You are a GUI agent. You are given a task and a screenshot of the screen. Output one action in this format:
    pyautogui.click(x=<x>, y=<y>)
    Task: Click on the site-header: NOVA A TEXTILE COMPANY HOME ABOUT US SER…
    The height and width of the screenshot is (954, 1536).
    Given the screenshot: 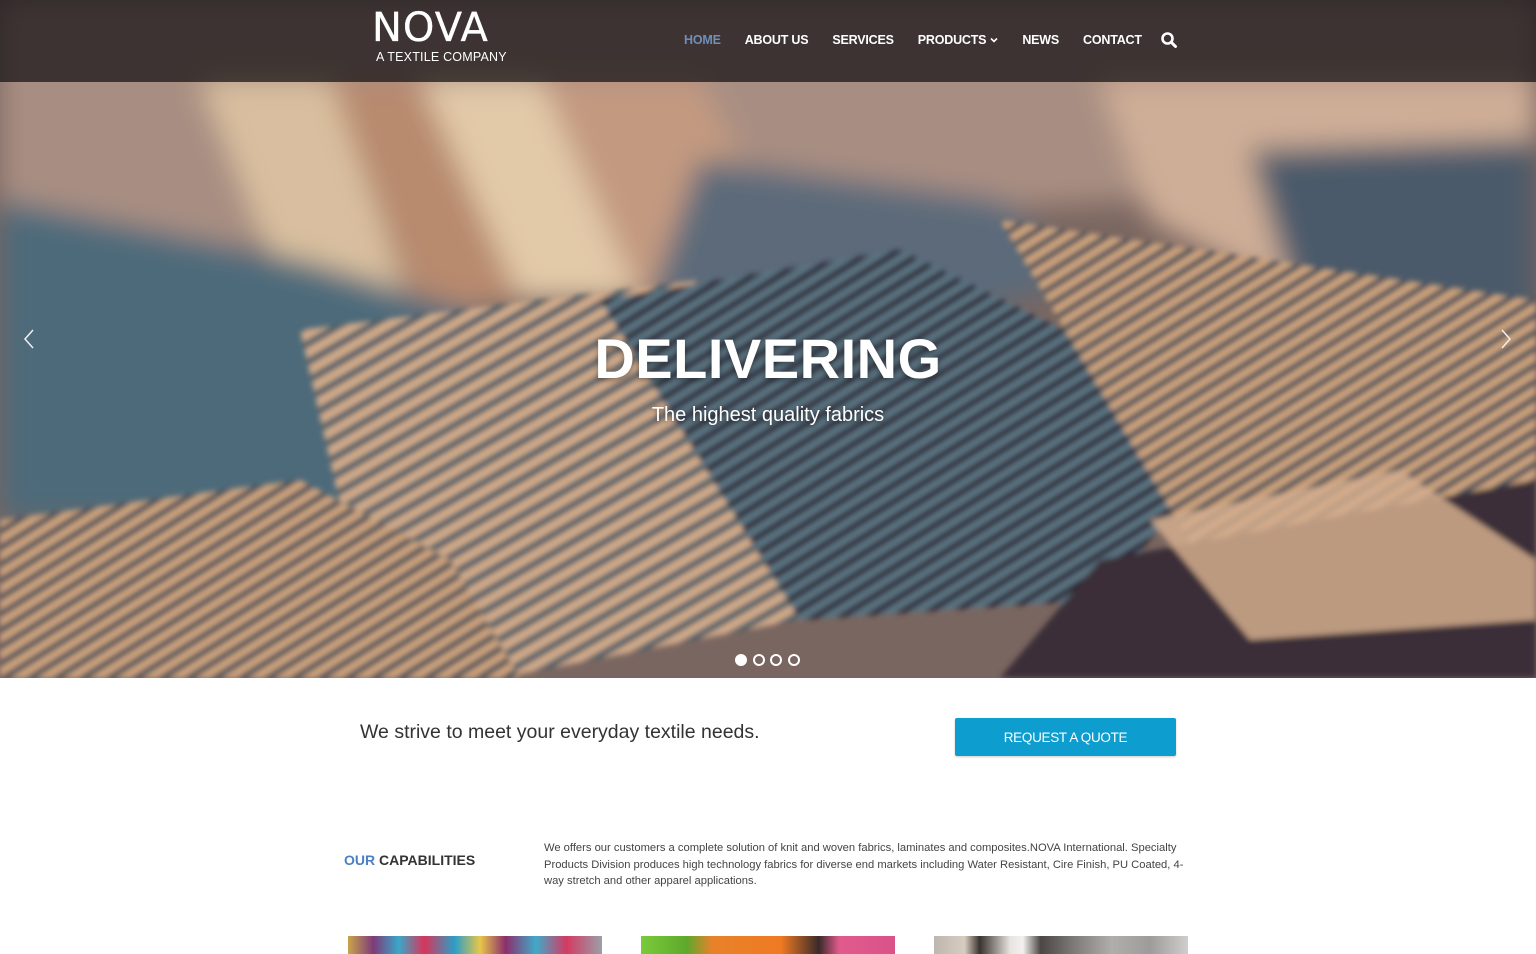 What is the action you would take?
    pyautogui.click(x=768, y=41)
    